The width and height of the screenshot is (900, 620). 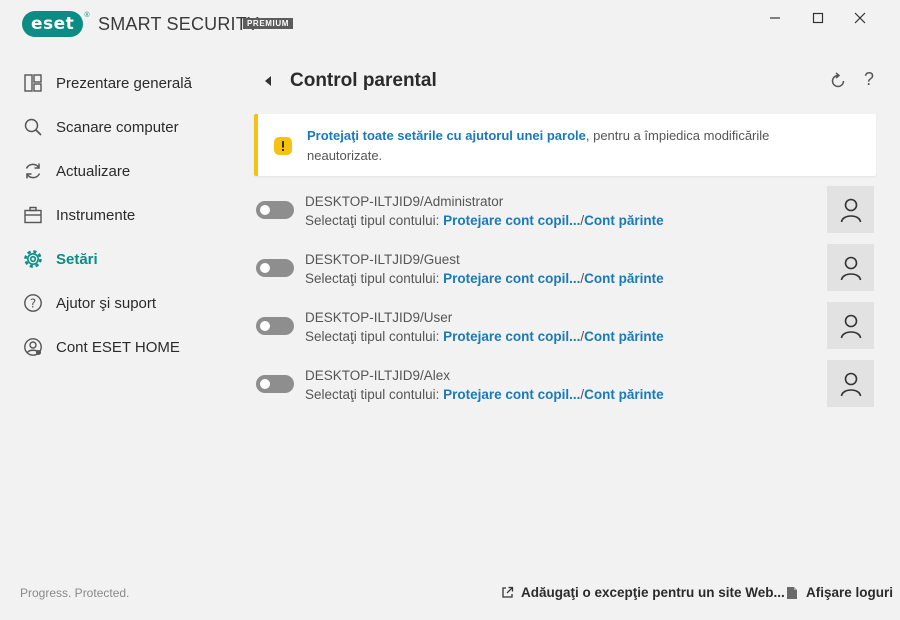 What do you see at coordinates (283, 146) in the screenshot?
I see `warning-icon` at bounding box center [283, 146].